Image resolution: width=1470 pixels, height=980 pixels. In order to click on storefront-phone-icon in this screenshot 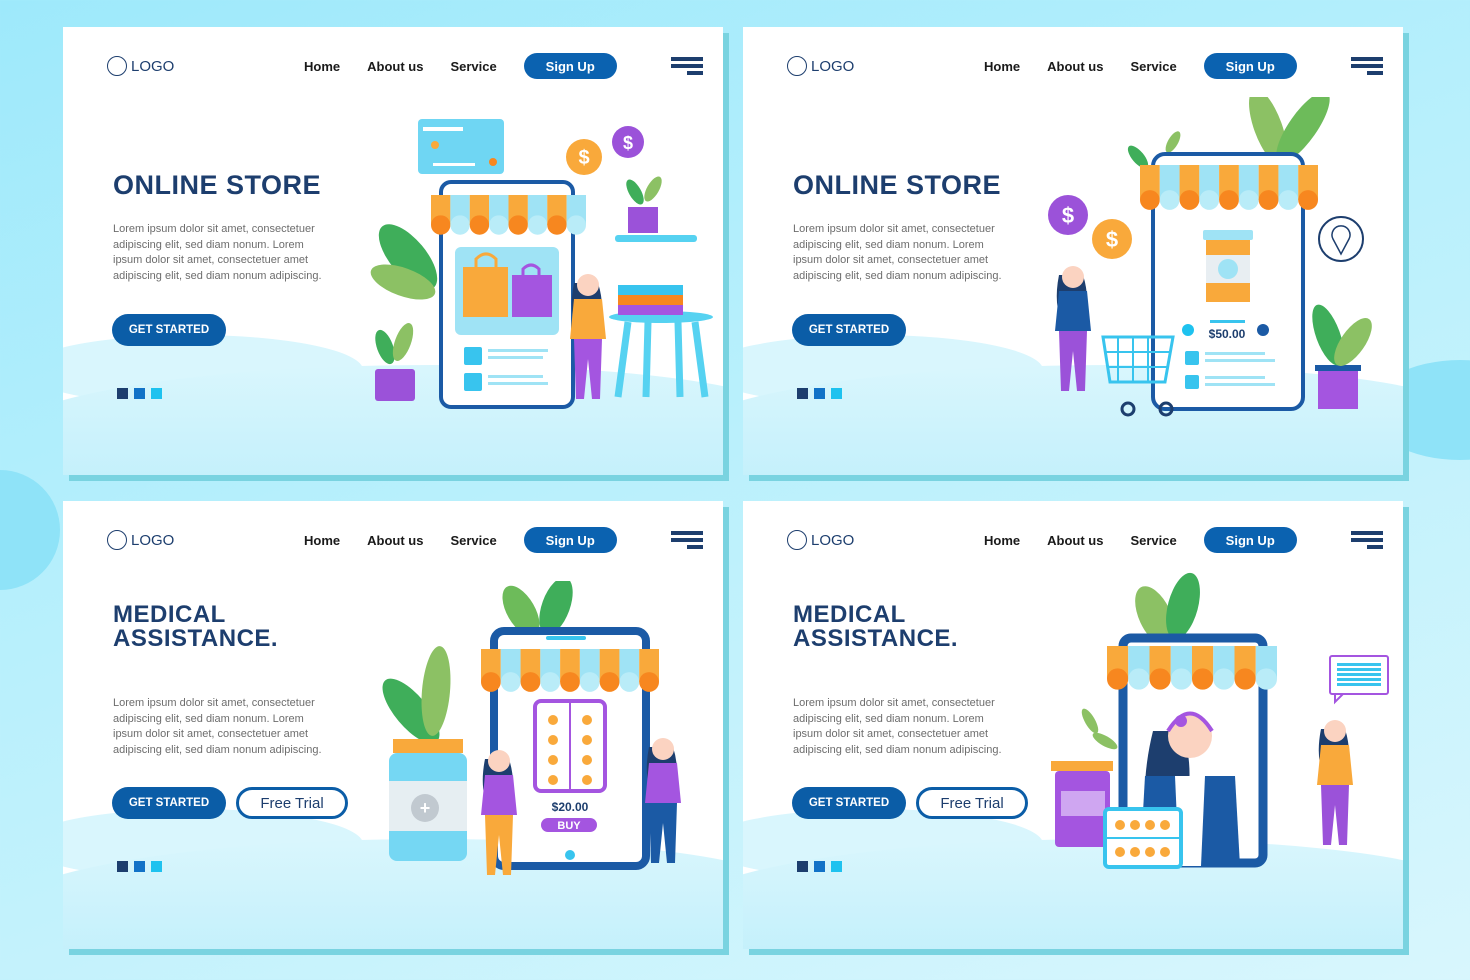, I will do `click(508, 294)`.